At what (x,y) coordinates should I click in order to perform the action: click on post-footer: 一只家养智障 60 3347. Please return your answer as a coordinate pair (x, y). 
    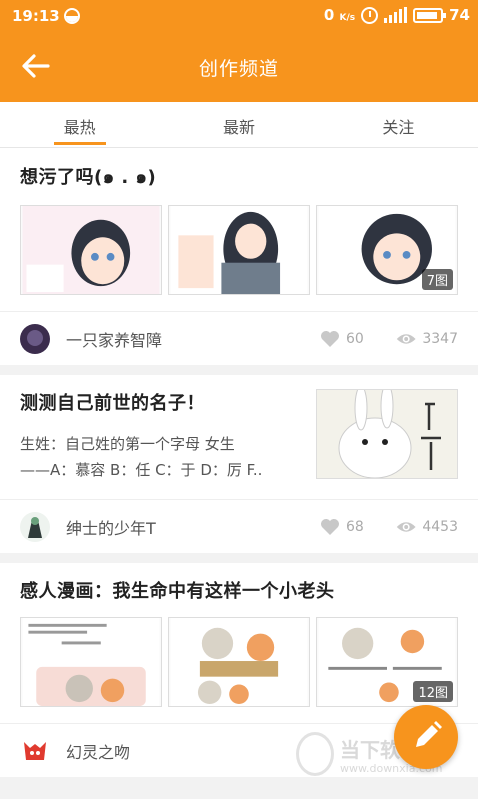
    Looking at the image, I should click on (239, 338).